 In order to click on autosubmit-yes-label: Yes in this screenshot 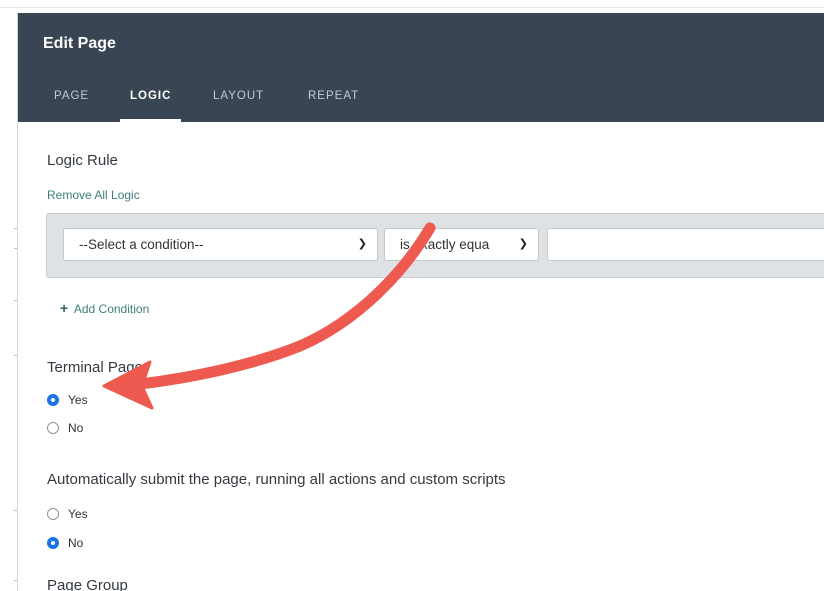, I will do `click(78, 514)`.